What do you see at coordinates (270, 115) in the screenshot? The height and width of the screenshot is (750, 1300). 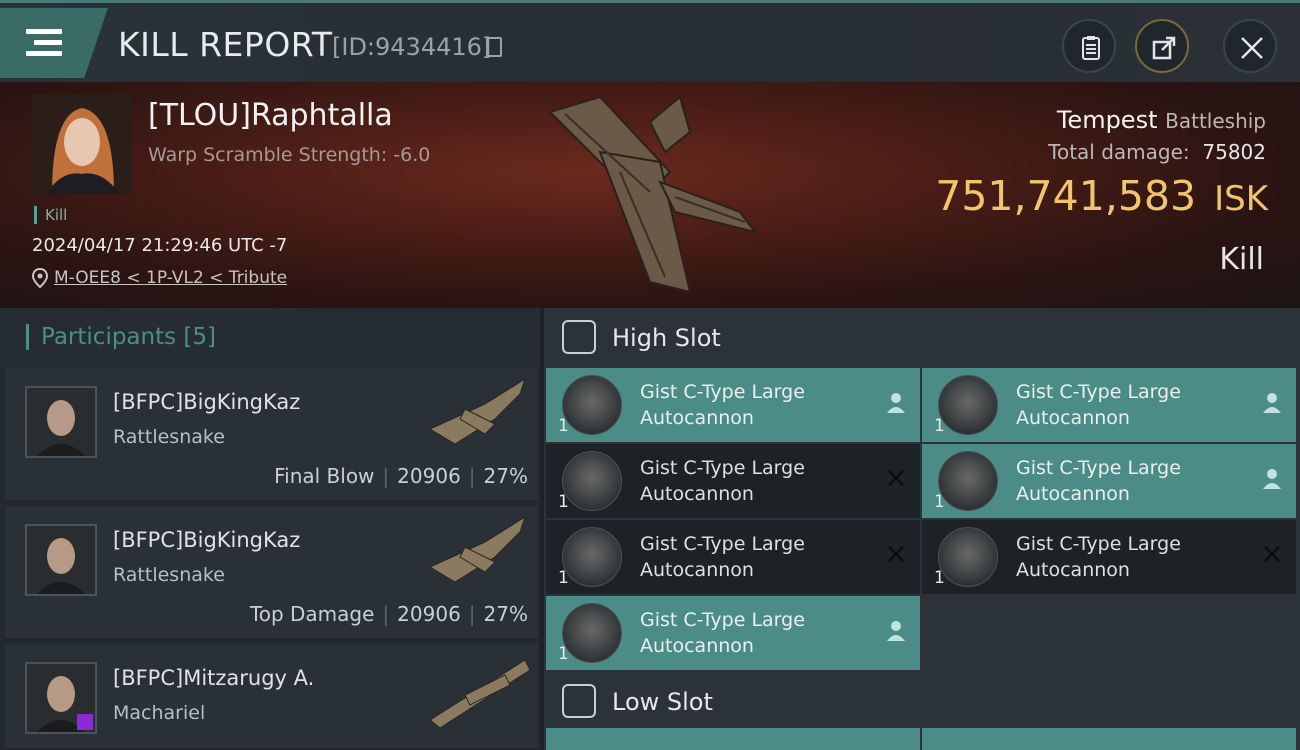 I see `victim-name: [TLOU]Raphtalla` at bounding box center [270, 115].